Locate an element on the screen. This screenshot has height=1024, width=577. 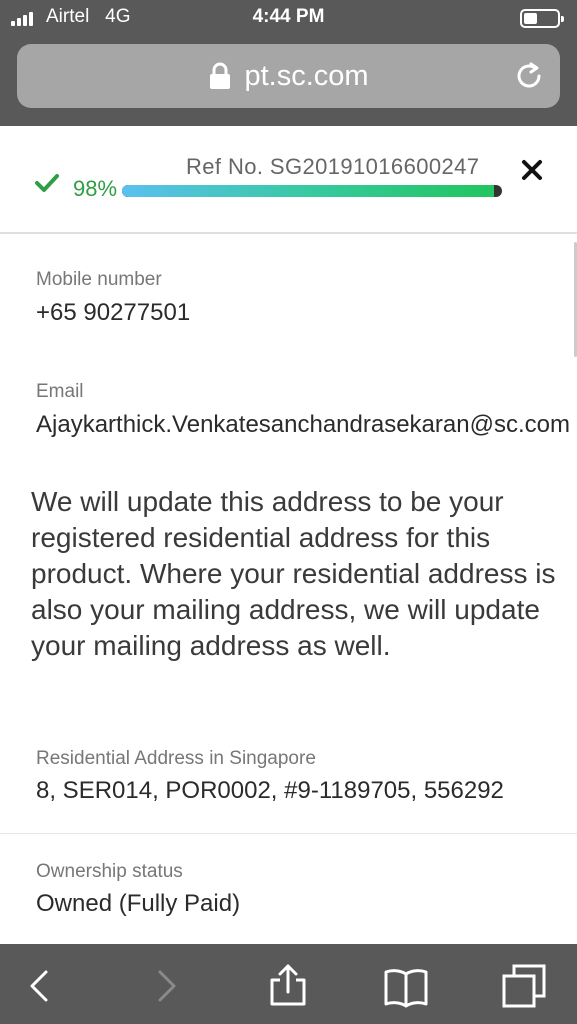
browser-chrome: Airtel 4G 4:44 PM pt.sc.com is located at coordinates (288, 63).